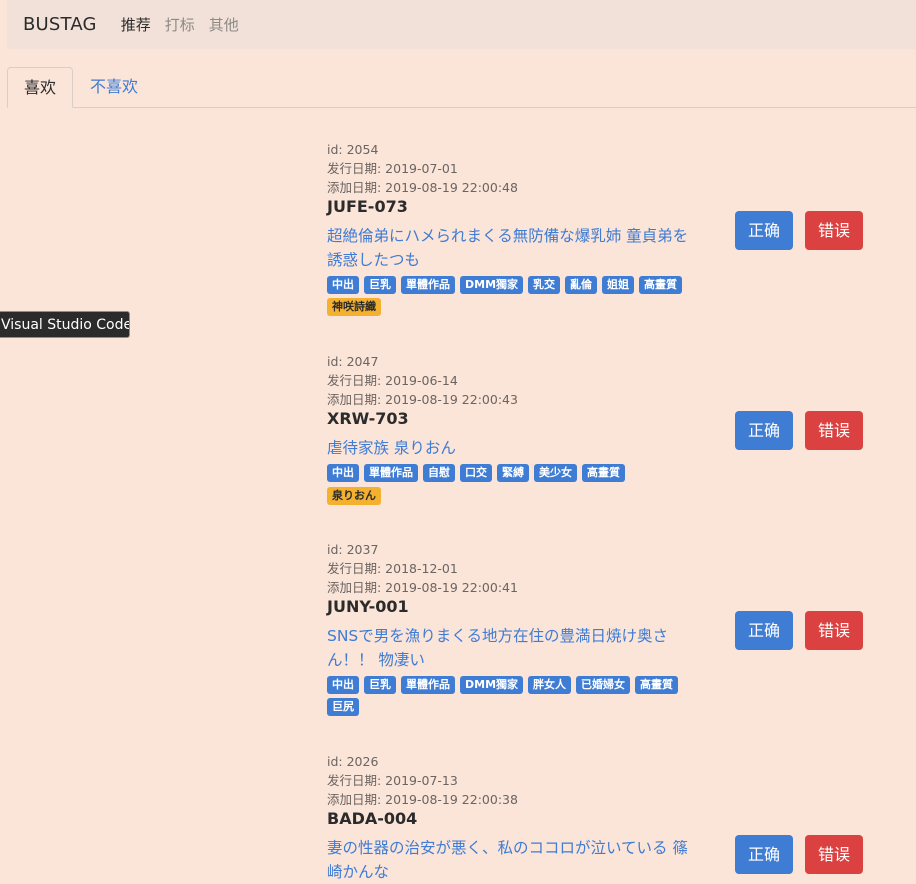 This screenshot has height=884, width=916. What do you see at coordinates (353, 761) in the screenshot?
I see `item-id: id: 2026` at bounding box center [353, 761].